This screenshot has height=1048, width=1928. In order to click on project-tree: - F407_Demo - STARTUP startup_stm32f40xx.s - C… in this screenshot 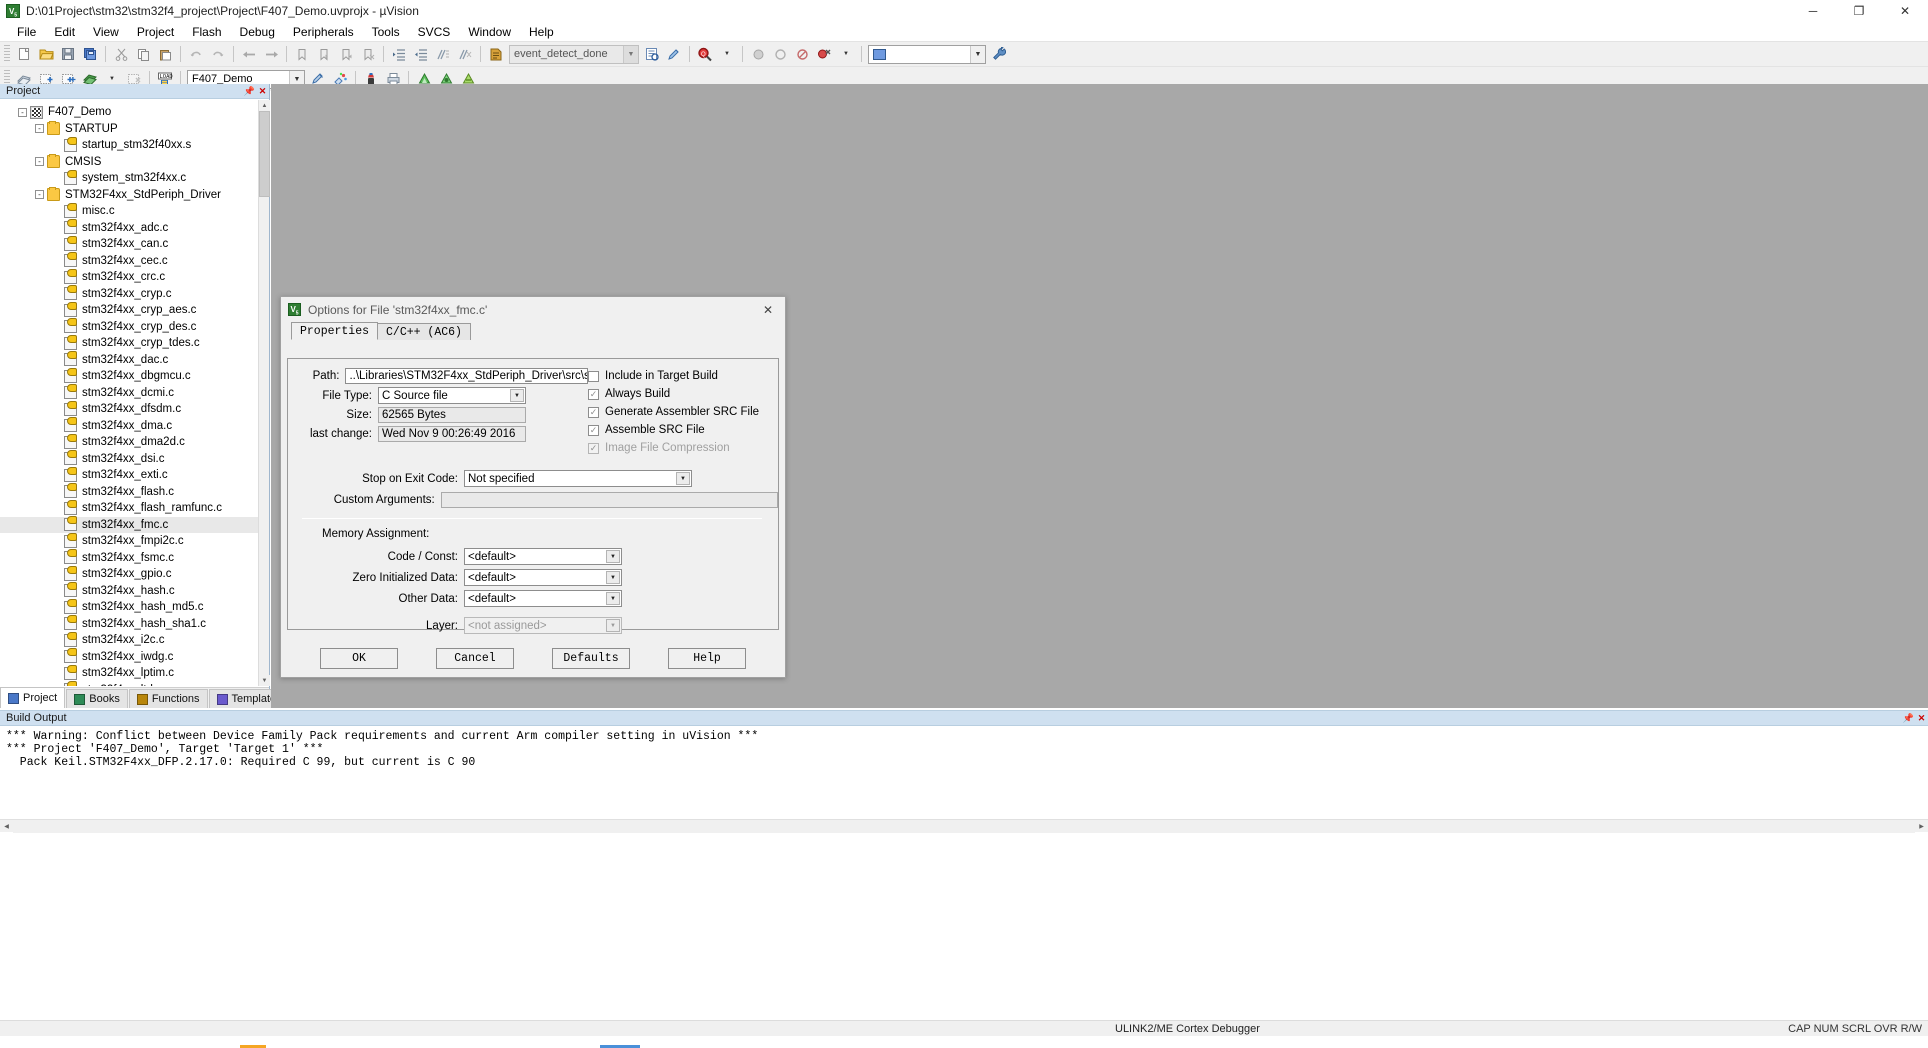, I will do `click(129, 393)`.